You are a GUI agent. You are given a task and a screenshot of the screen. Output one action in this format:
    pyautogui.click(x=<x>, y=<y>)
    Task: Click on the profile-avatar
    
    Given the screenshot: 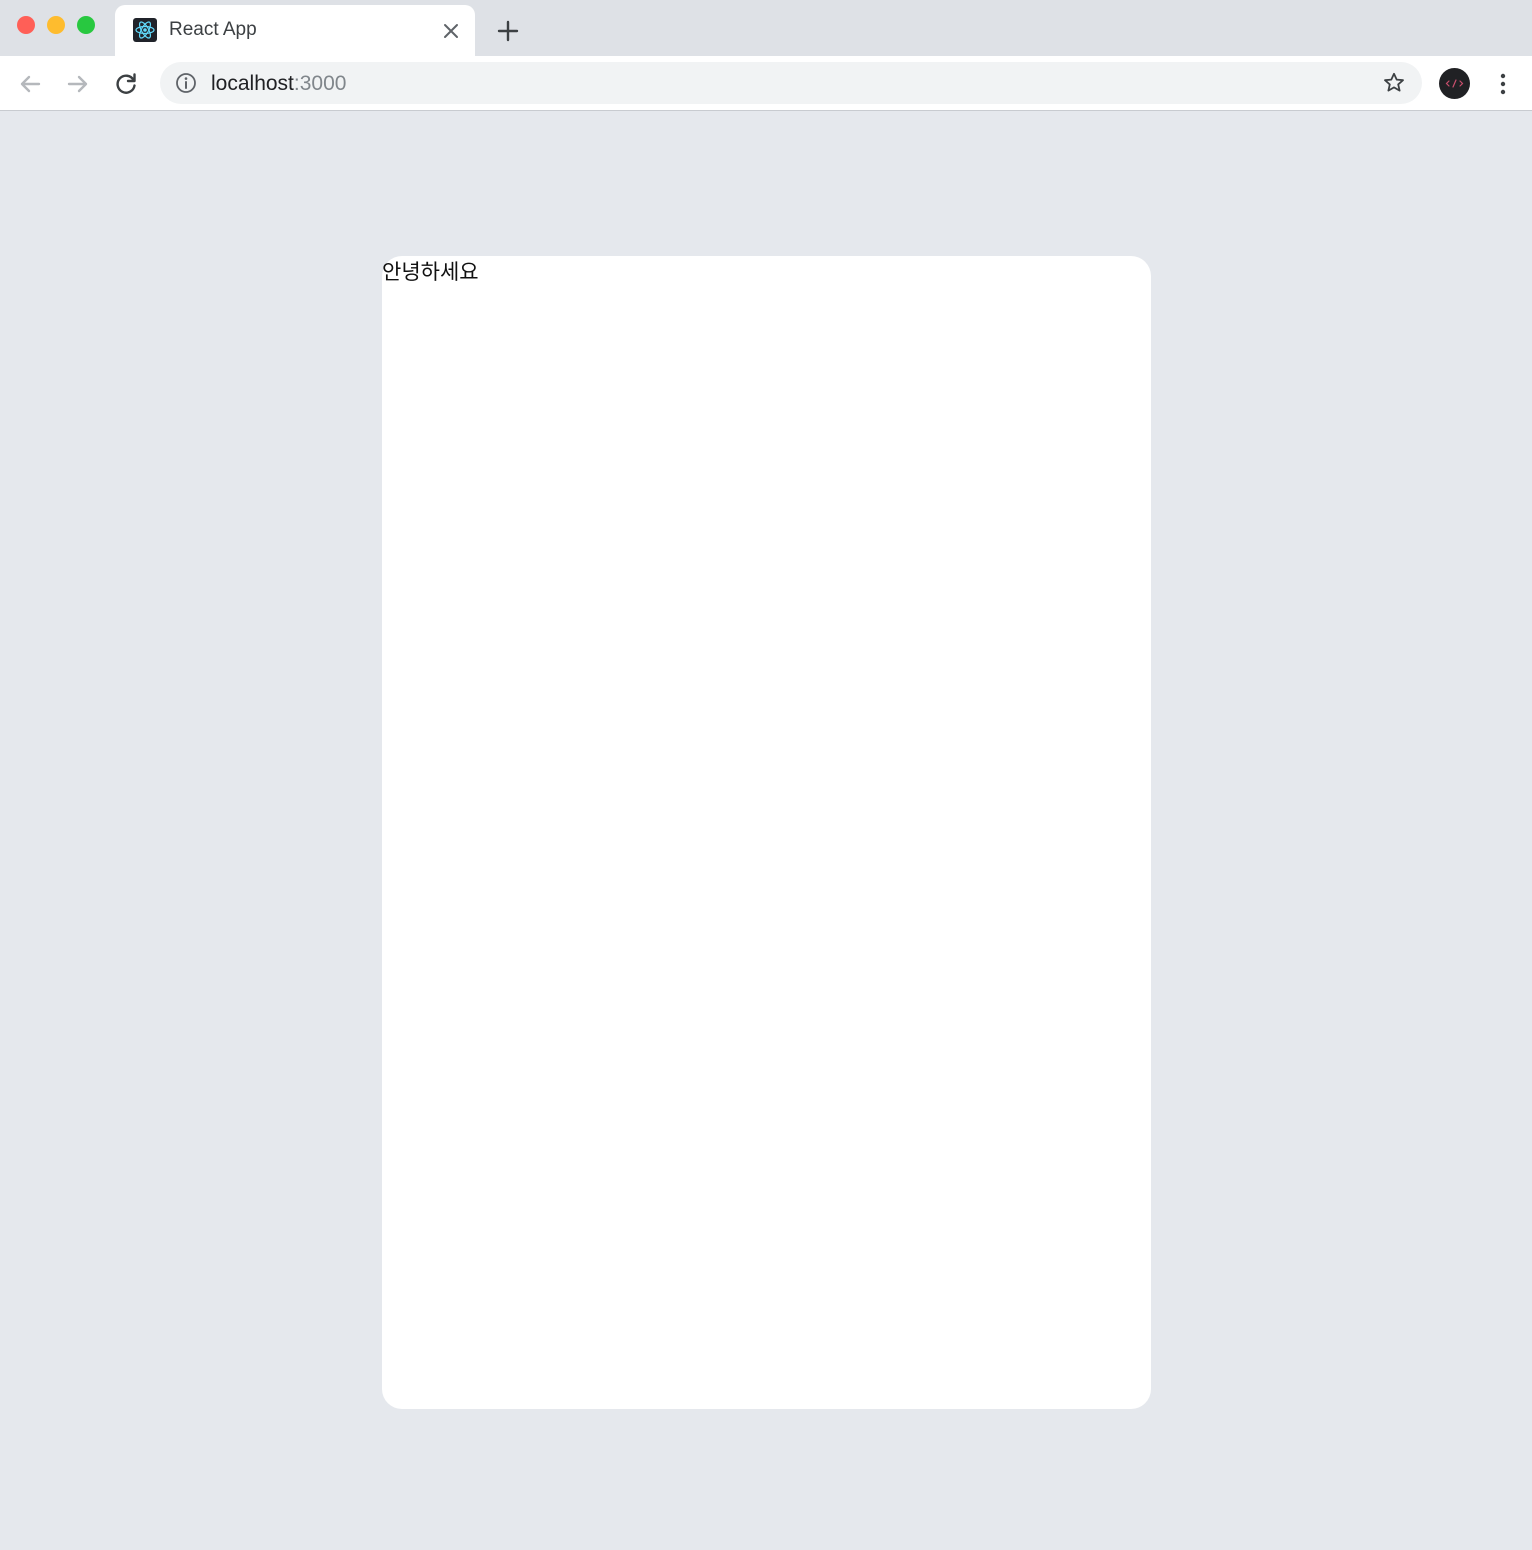 What is the action you would take?
    pyautogui.click(x=1454, y=83)
    